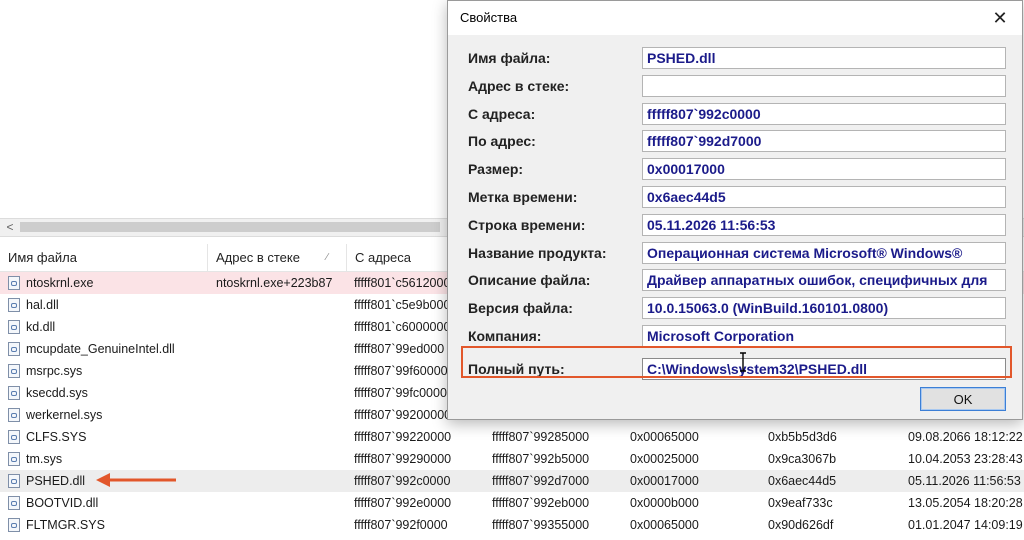 The width and height of the screenshot is (1024, 540). Describe the element at coordinates (824, 224) in the screenshot. I see `property-value-field: 05.11.2026 11:56:53` at that location.